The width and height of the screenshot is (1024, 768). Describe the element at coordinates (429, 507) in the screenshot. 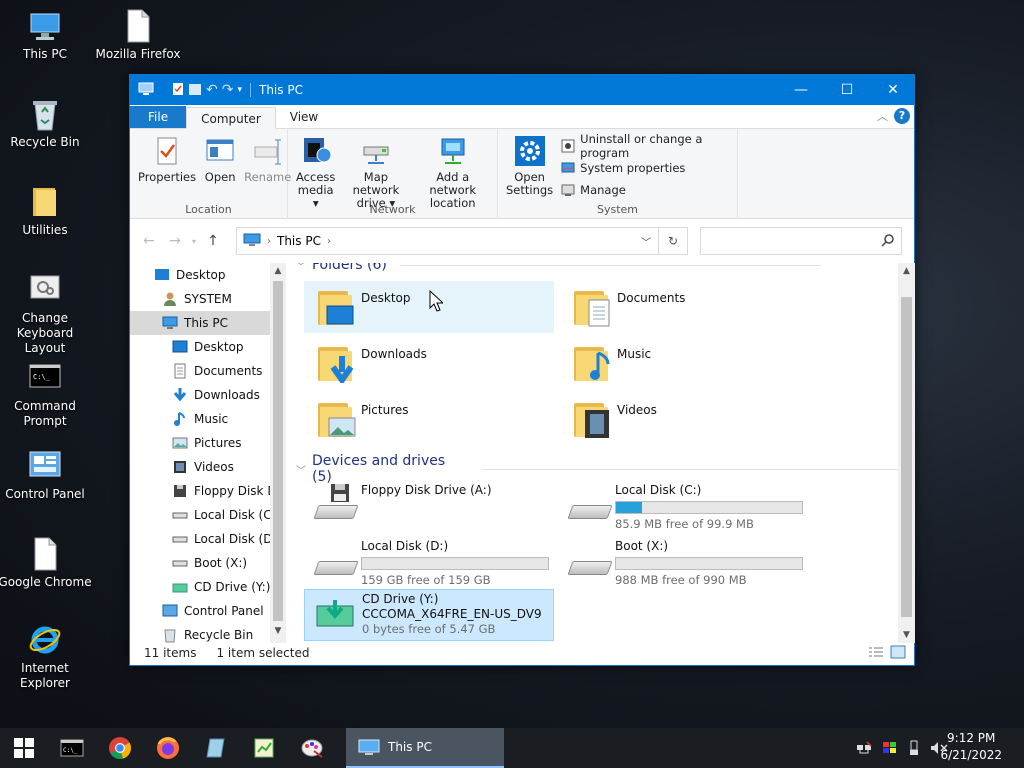

I see `drive-tile-floppy: Floppy Disk Drive (A:)` at that location.